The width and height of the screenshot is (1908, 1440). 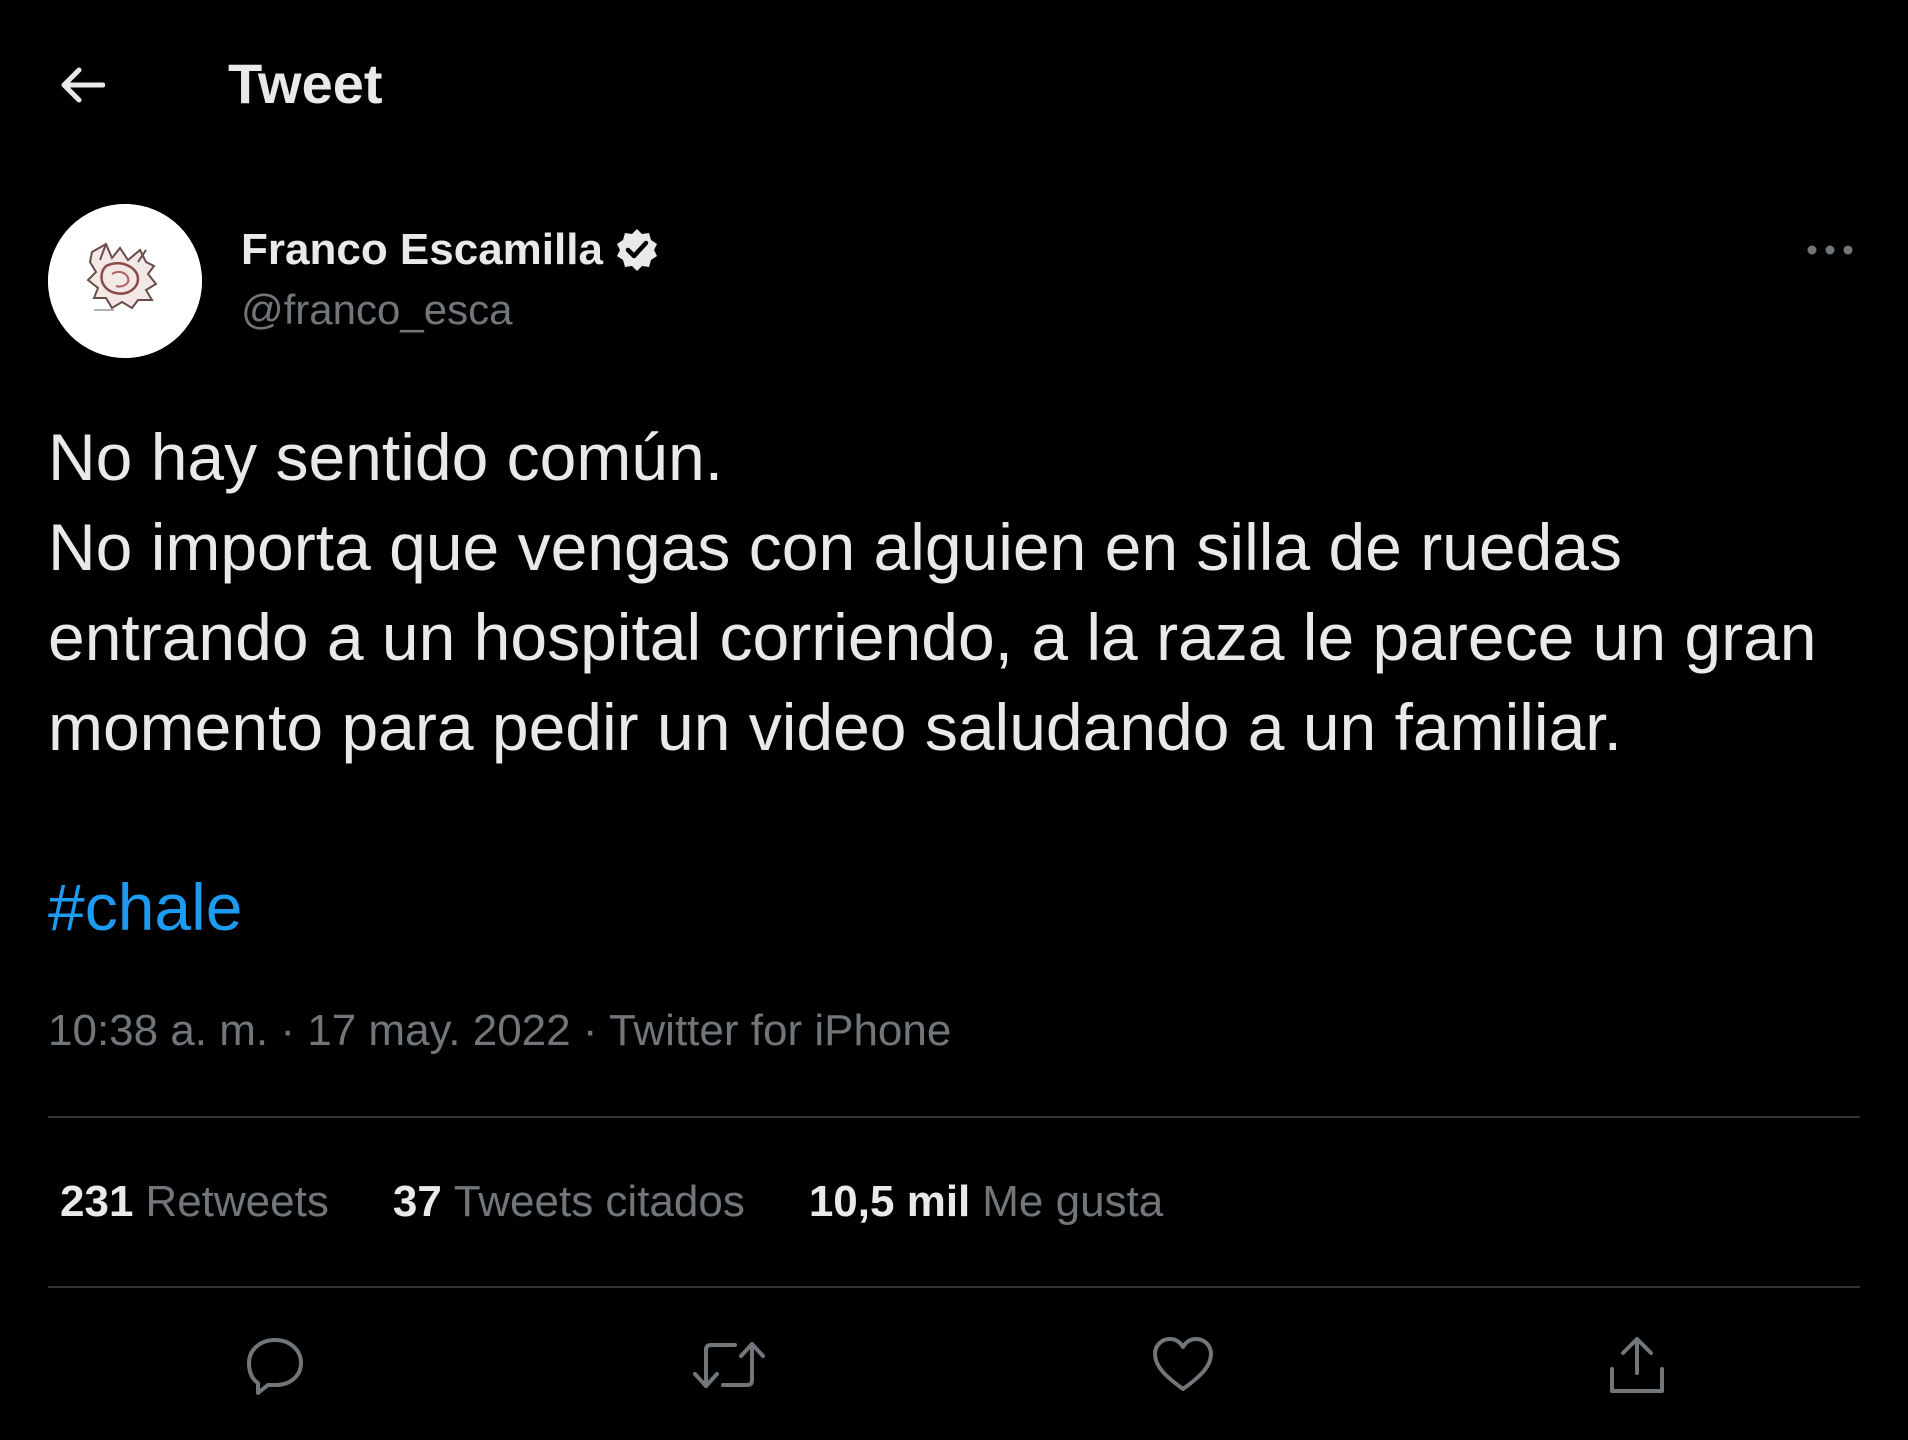 I want to click on heart-icon, so click(x=1183, y=1364).